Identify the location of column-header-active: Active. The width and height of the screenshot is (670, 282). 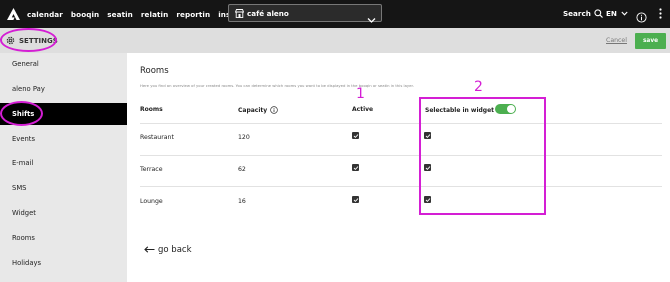
(362, 109).